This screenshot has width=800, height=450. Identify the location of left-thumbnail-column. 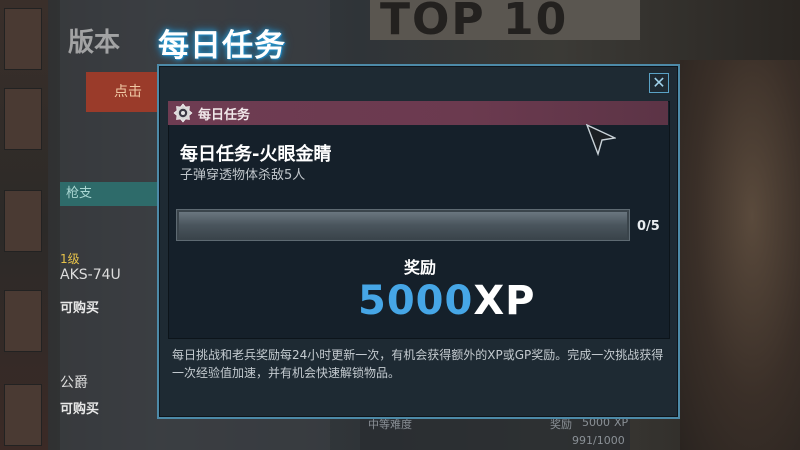
(24, 225).